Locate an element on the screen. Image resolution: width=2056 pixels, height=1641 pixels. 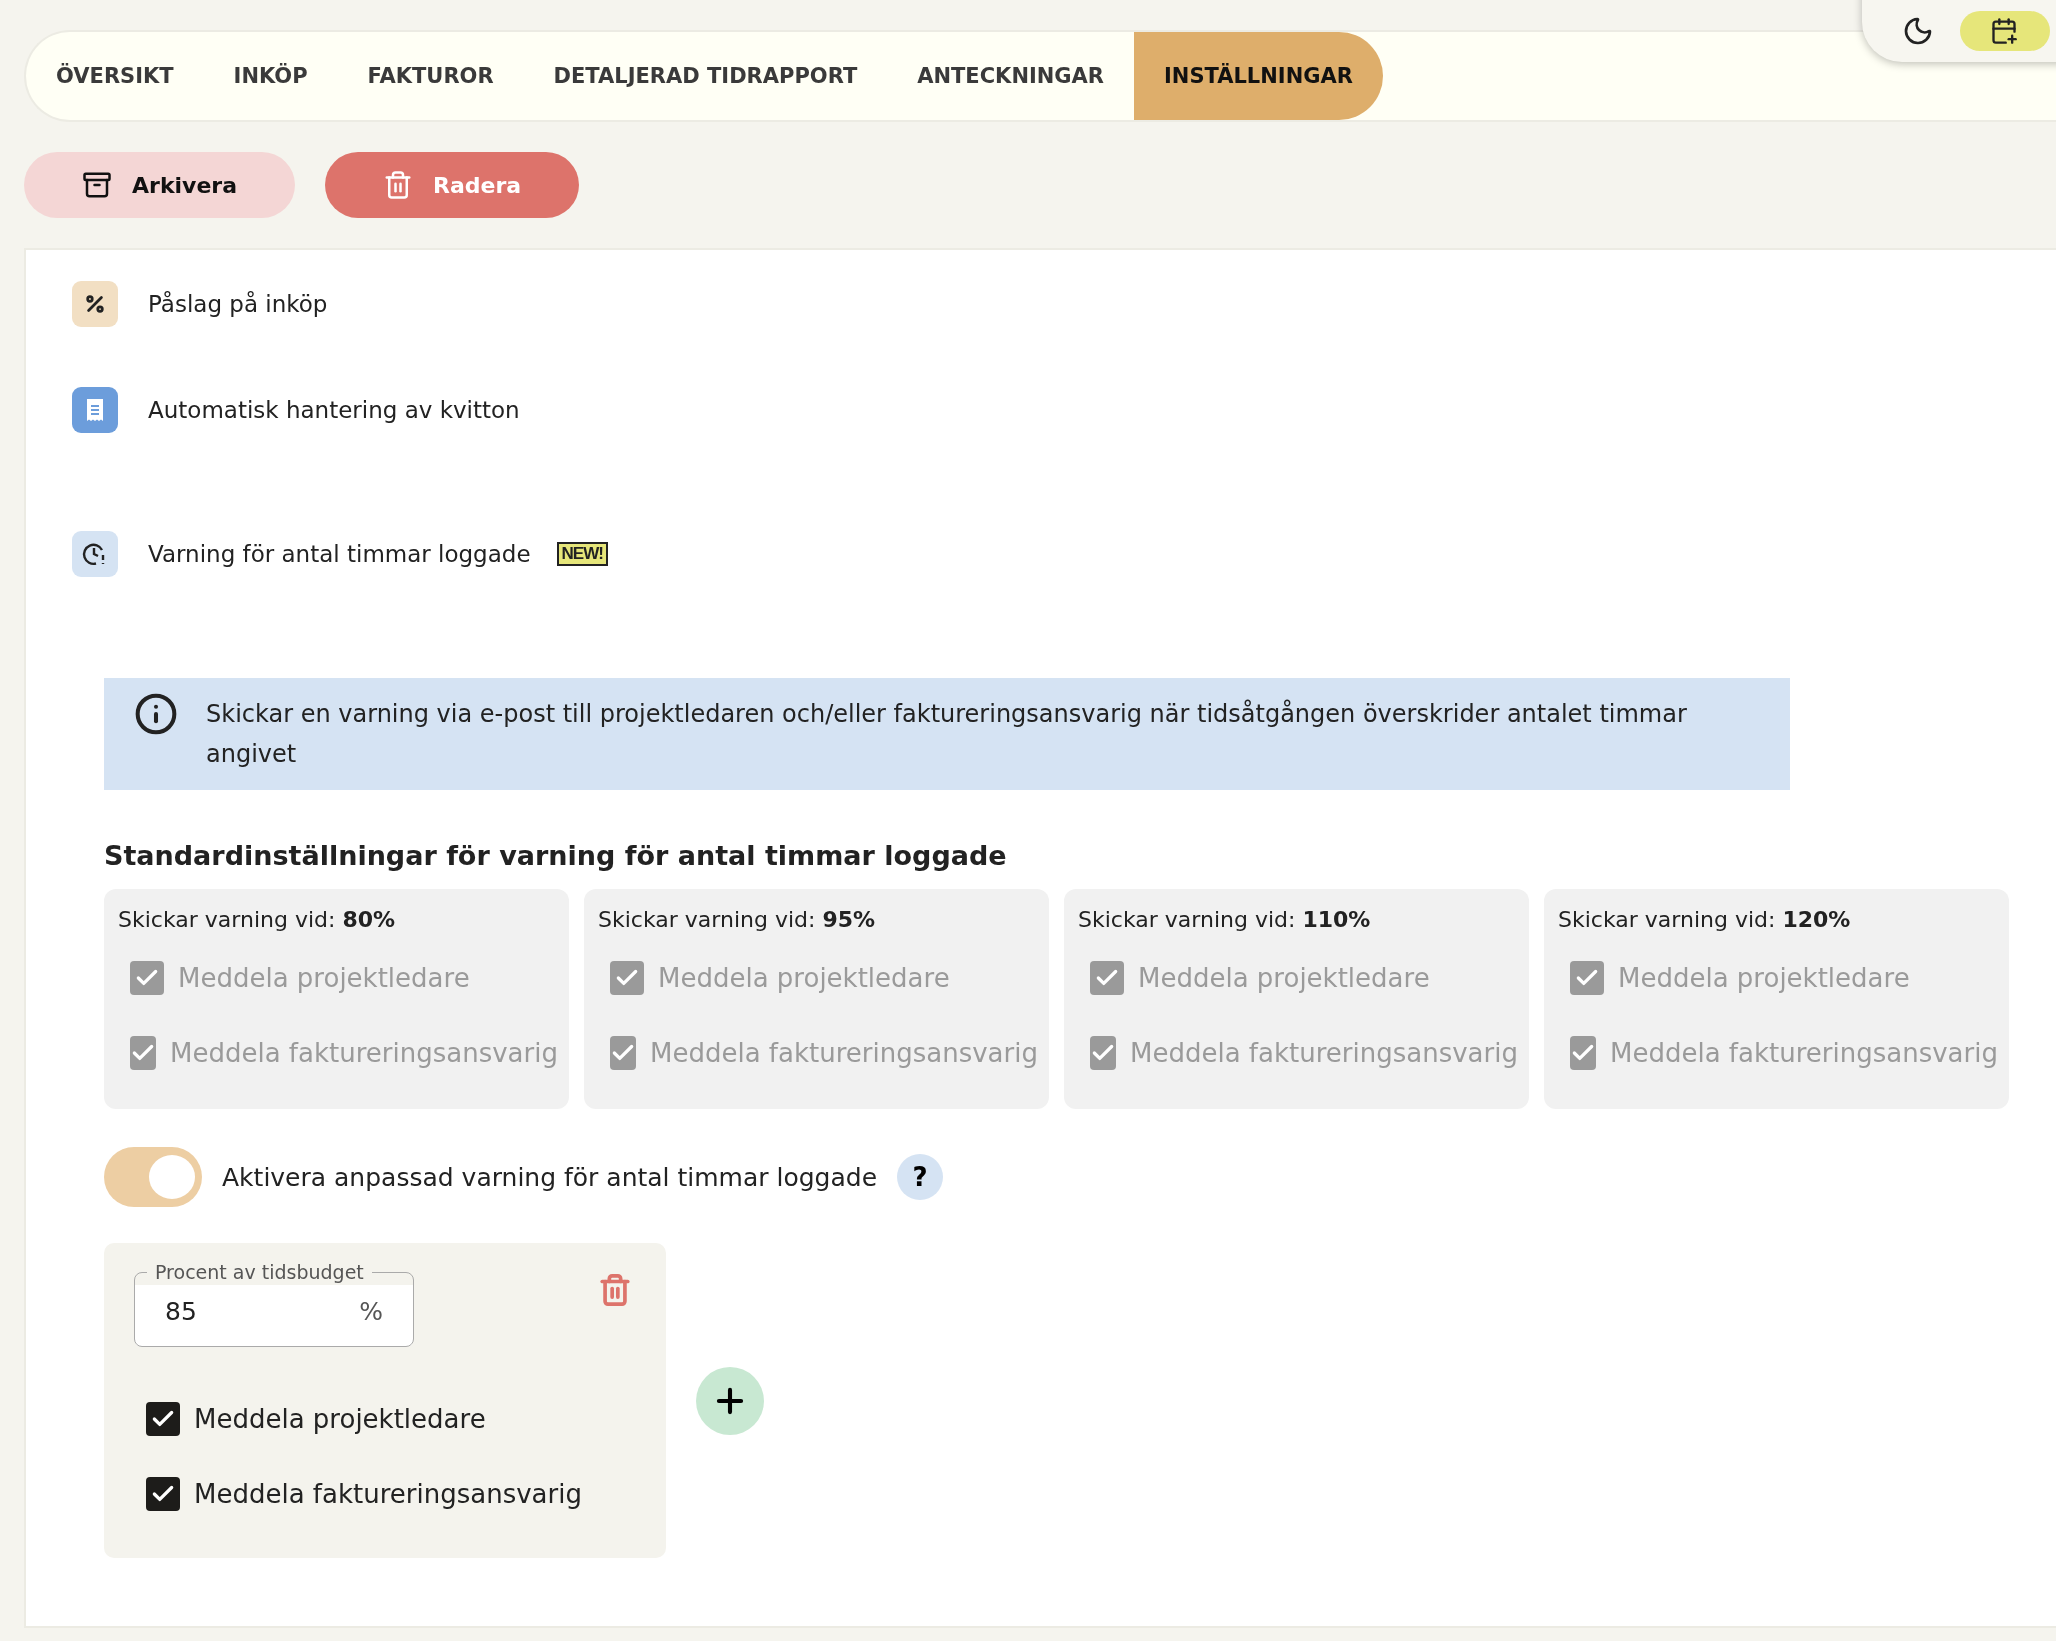
tab: INKÖP is located at coordinates (270, 76).